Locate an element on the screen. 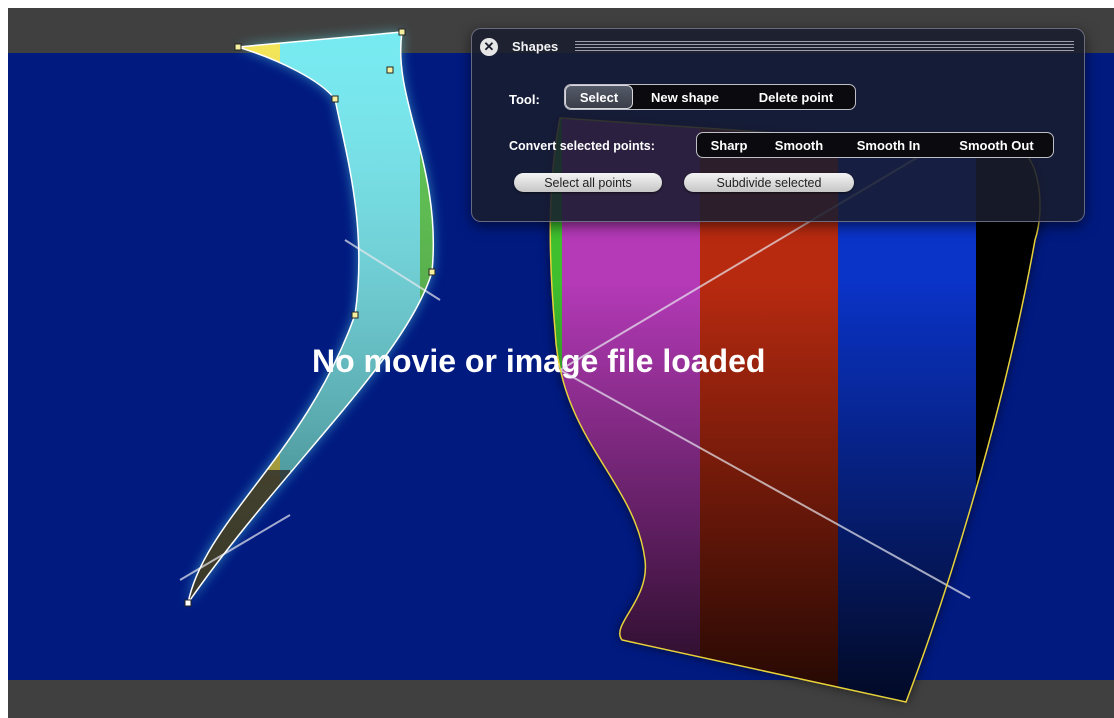 This screenshot has height=718, width=1114. convert-smooth-out-button: Smooth Out is located at coordinates (996, 145).